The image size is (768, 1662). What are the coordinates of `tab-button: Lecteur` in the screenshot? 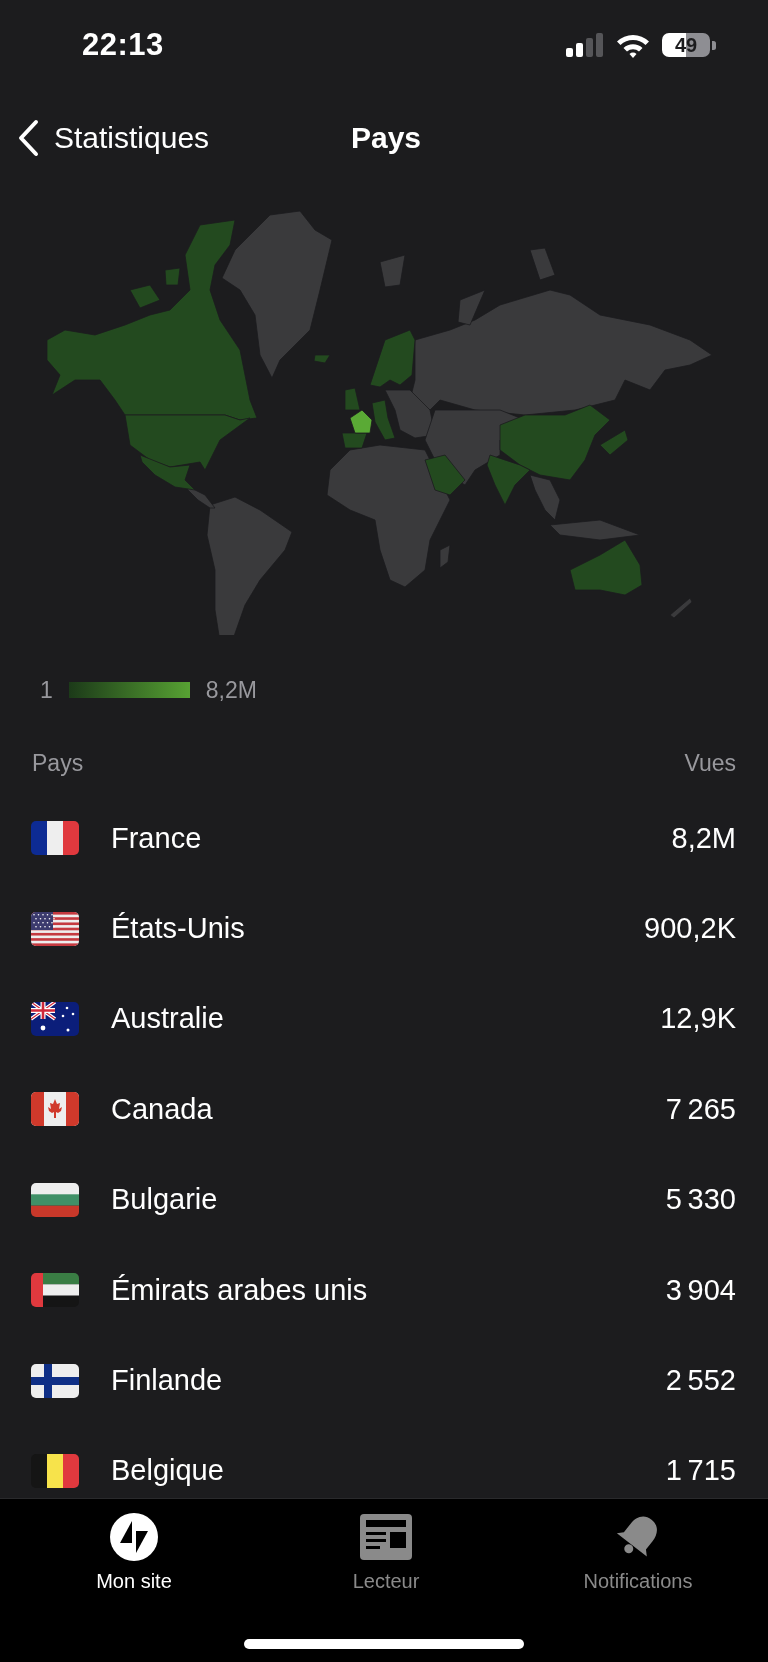 It's located at (386, 1552).